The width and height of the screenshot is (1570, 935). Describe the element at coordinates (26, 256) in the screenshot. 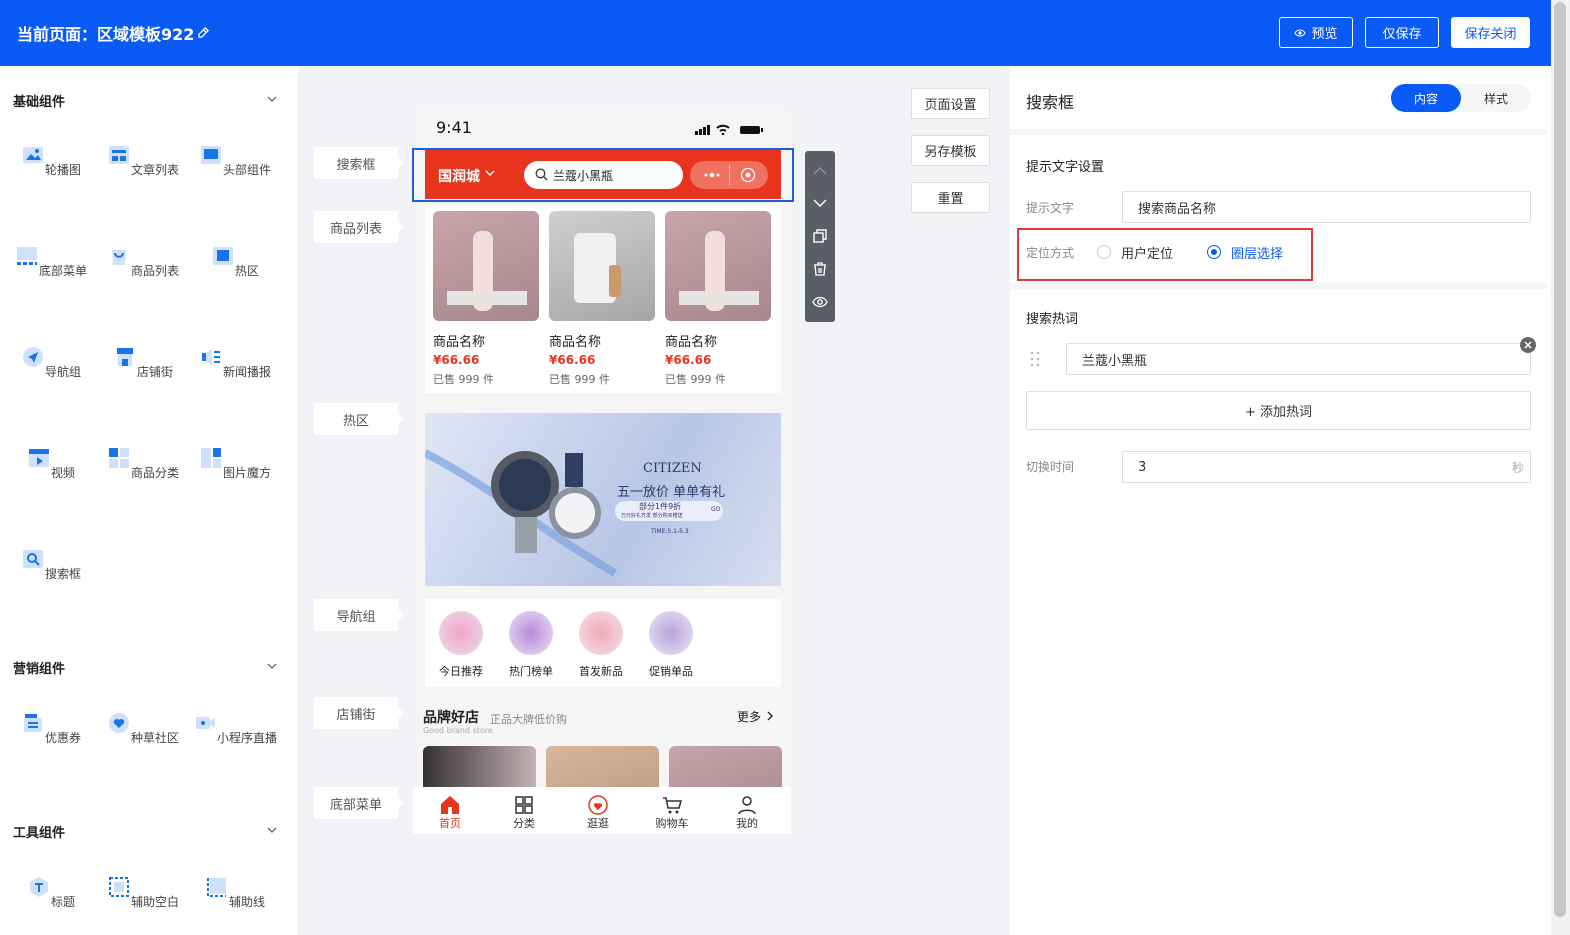

I see `bottom-menu-icon` at that location.